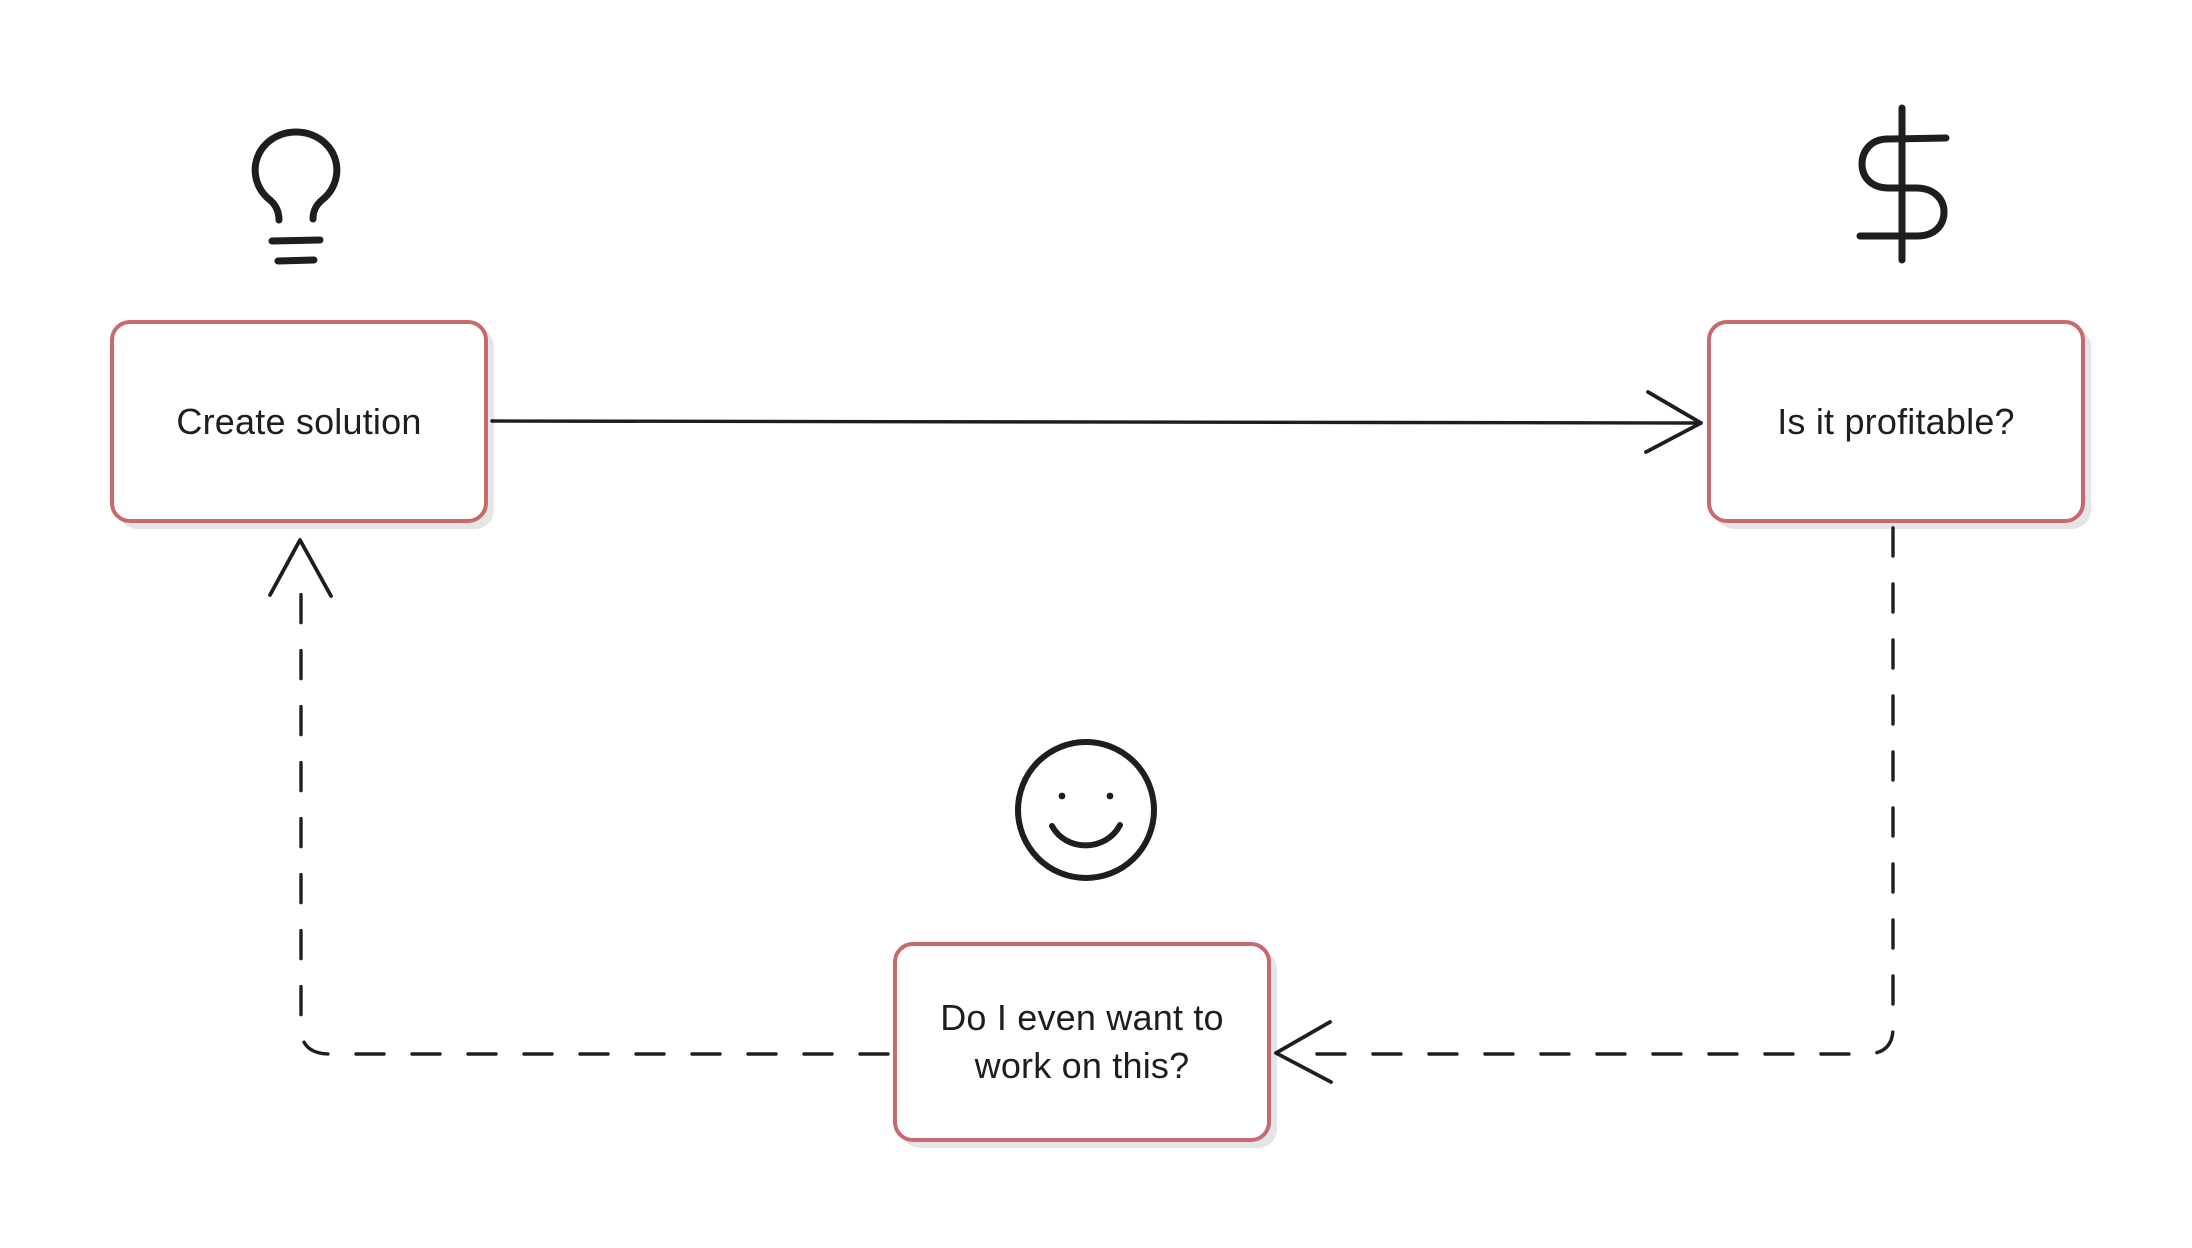  I want to click on lightbulb-icon, so click(296, 196).